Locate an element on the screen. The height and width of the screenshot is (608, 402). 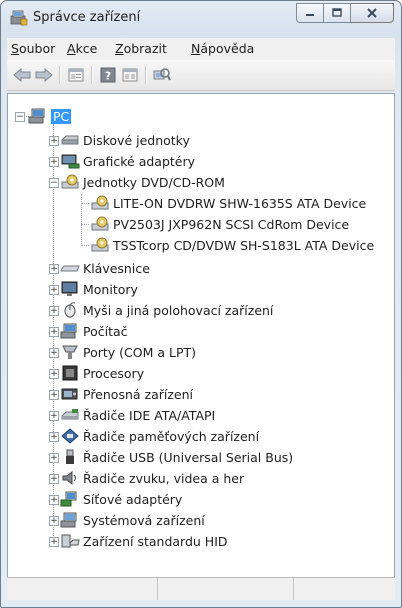
tree-item-system-devices: Systémová zařízení is located at coordinates (132, 520).